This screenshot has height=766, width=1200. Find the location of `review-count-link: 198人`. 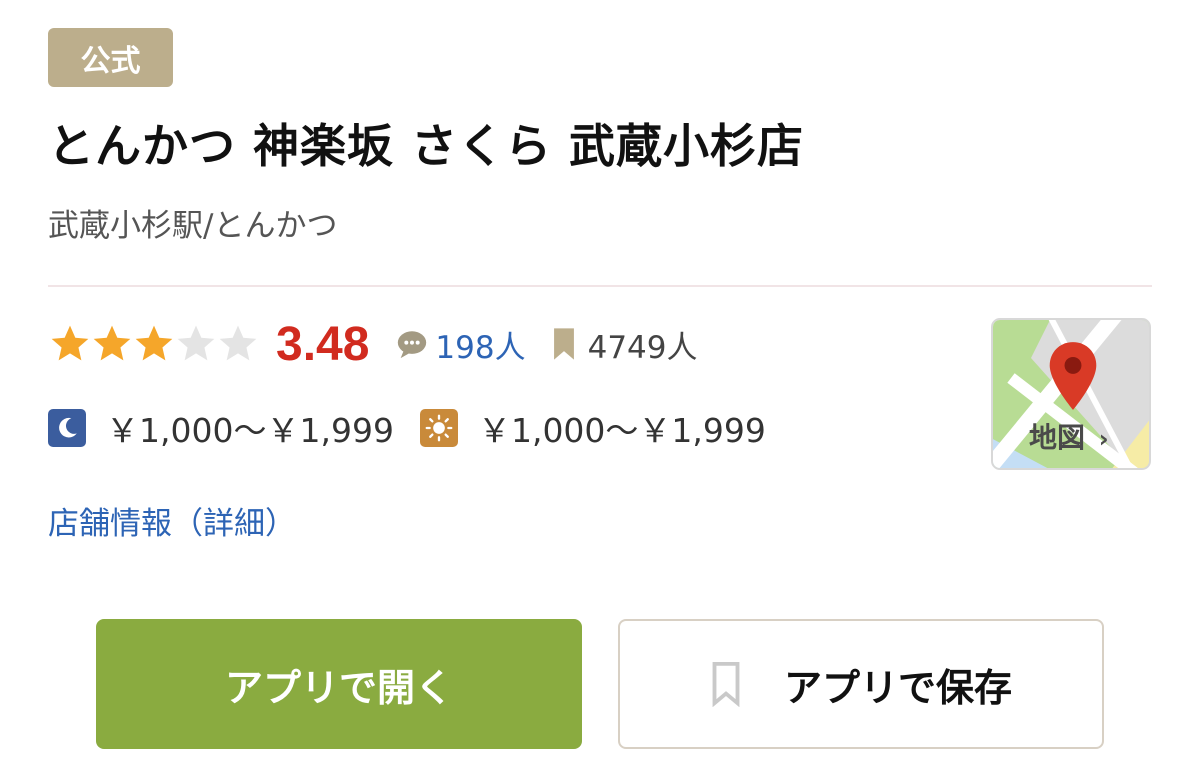

review-count-link: 198人 is located at coordinates (460, 344).